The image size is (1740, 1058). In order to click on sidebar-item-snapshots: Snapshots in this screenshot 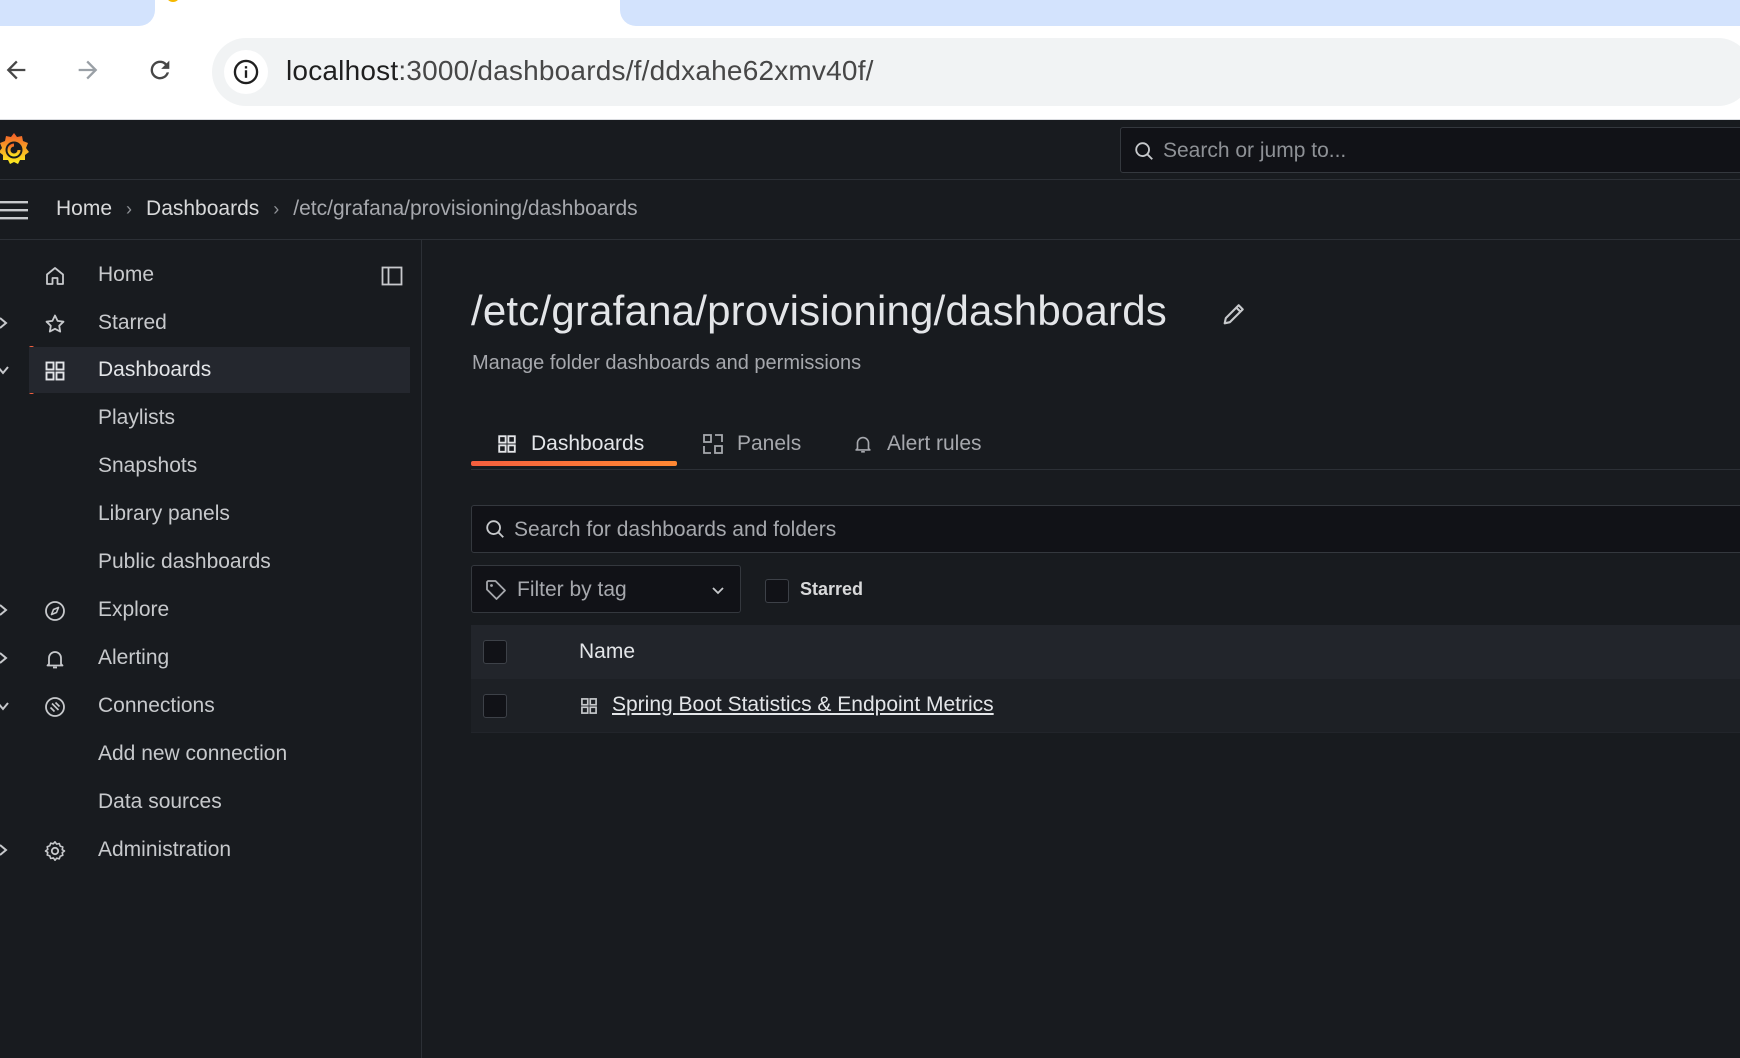, I will do `click(206, 466)`.